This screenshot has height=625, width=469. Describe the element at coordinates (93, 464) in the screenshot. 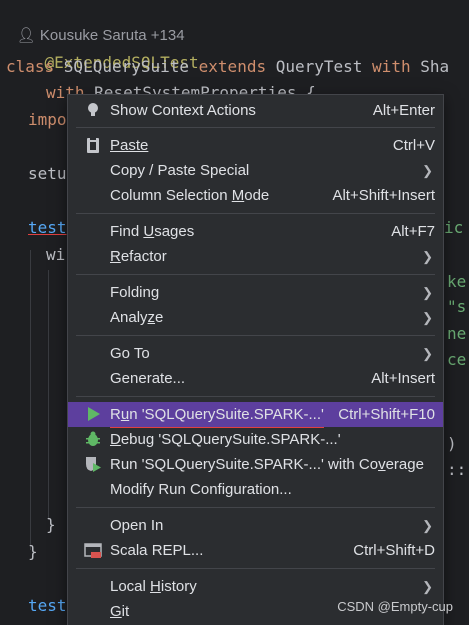

I see `coverage-icon` at that location.